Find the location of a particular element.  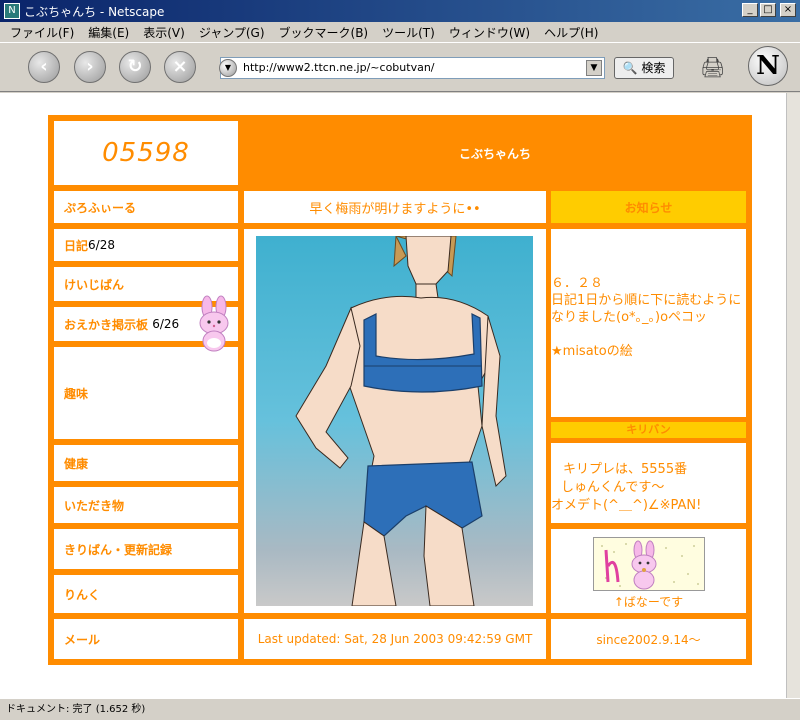

print-icon: 🖨 is located at coordinates (714, 68).